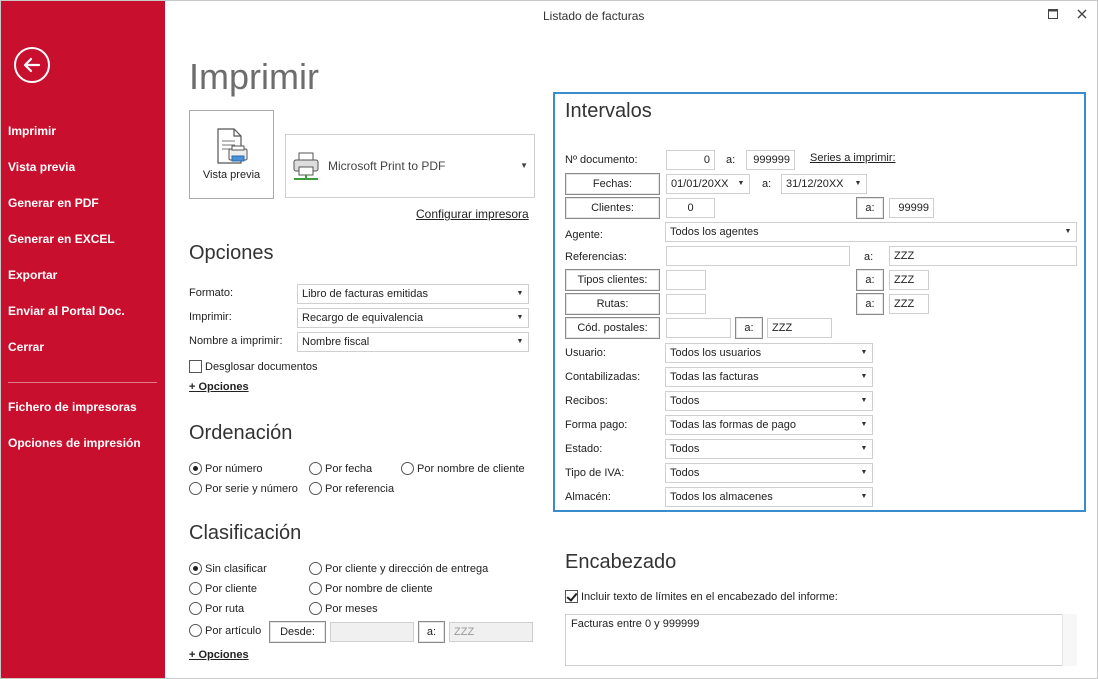  Describe the element at coordinates (219, 655) in the screenshot. I see `mas-opciones-link-clasificacion: + Opciones` at that location.